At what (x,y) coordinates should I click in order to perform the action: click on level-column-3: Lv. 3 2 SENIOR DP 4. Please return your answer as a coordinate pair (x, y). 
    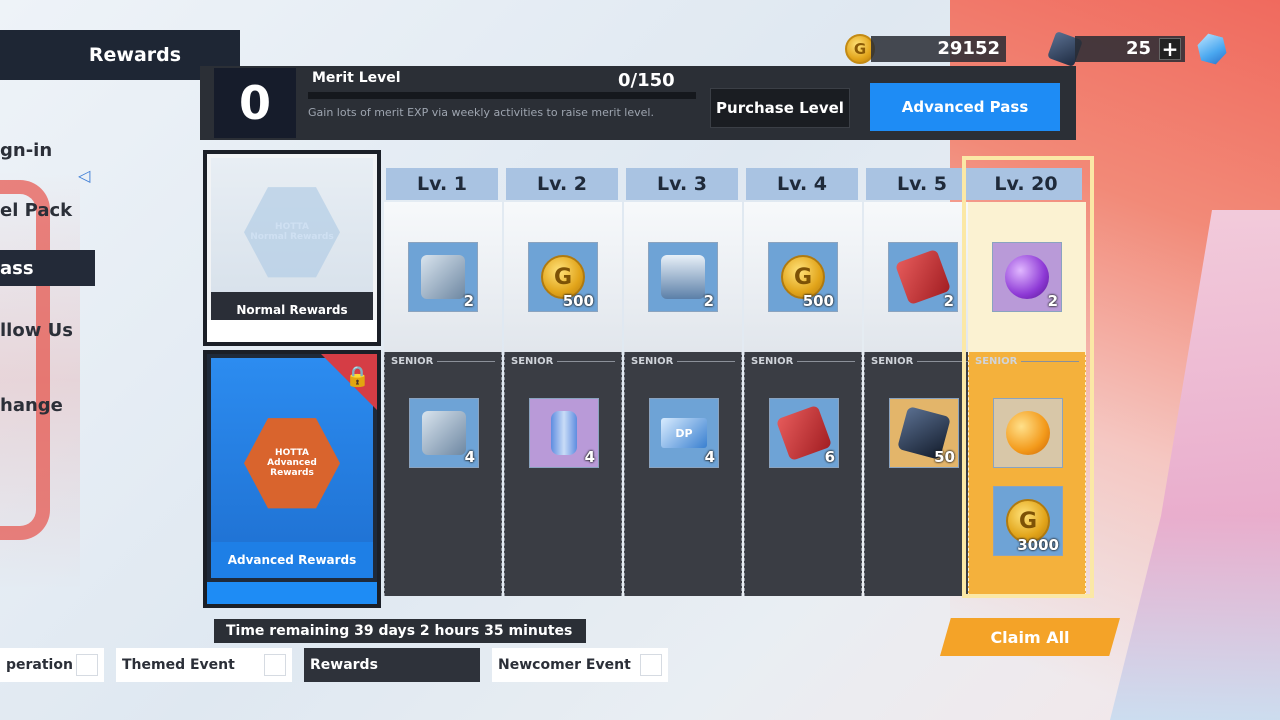
    Looking at the image, I should click on (683, 379).